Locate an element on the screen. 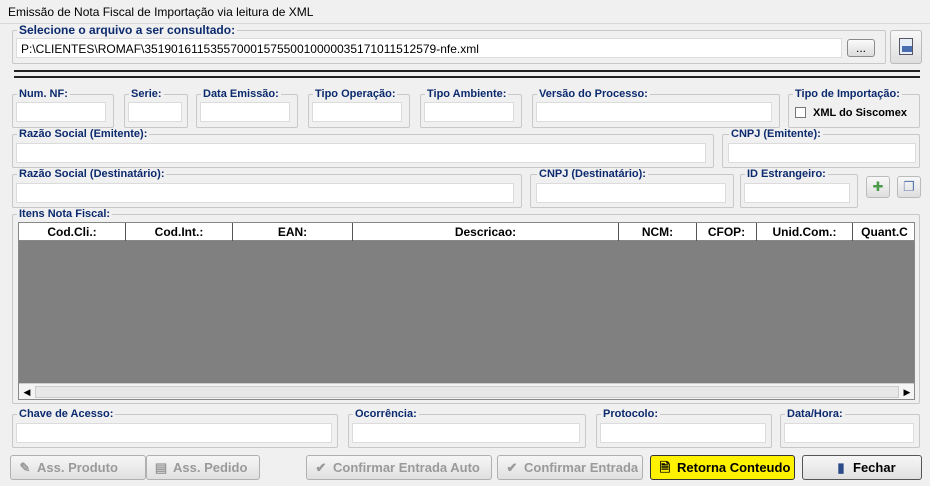 The height and width of the screenshot is (486, 930). versao-processo-field is located at coordinates (654, 112).